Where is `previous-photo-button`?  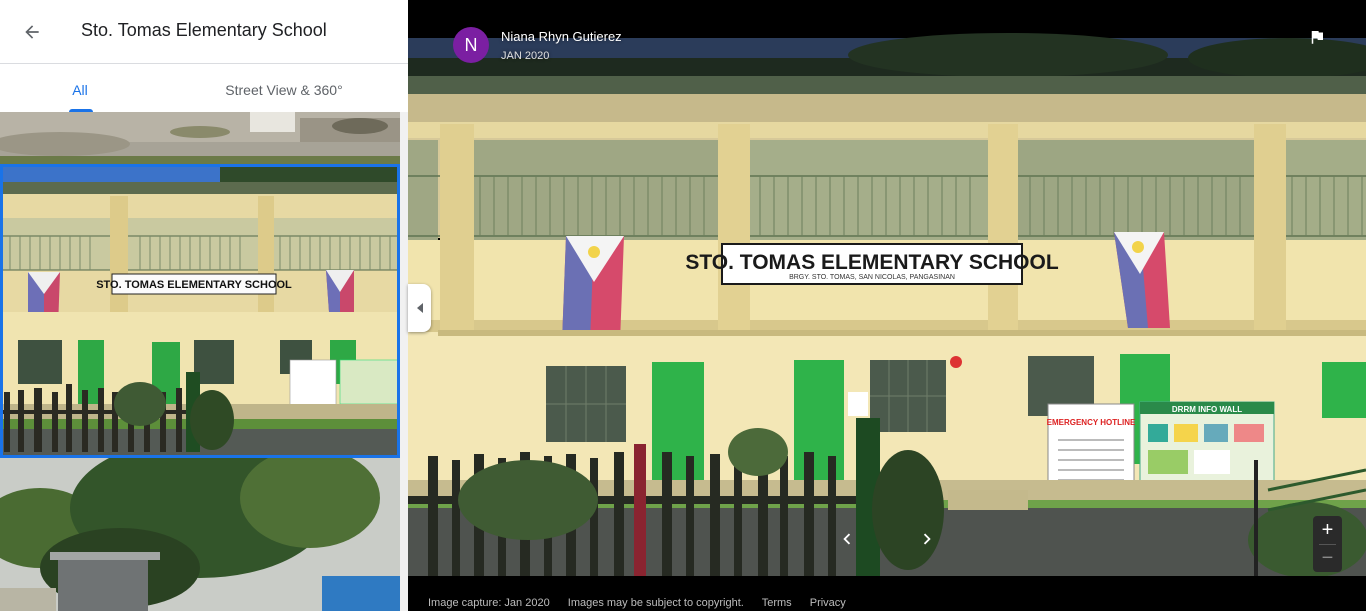 previous-photo-button is located at coordinates (847, 539).